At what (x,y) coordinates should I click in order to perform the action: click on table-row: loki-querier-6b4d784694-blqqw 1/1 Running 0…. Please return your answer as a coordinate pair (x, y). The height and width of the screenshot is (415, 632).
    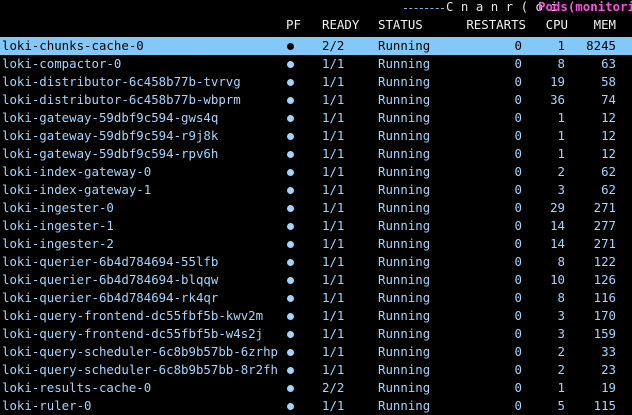
    Looking at the image, I should click on (316, 280).